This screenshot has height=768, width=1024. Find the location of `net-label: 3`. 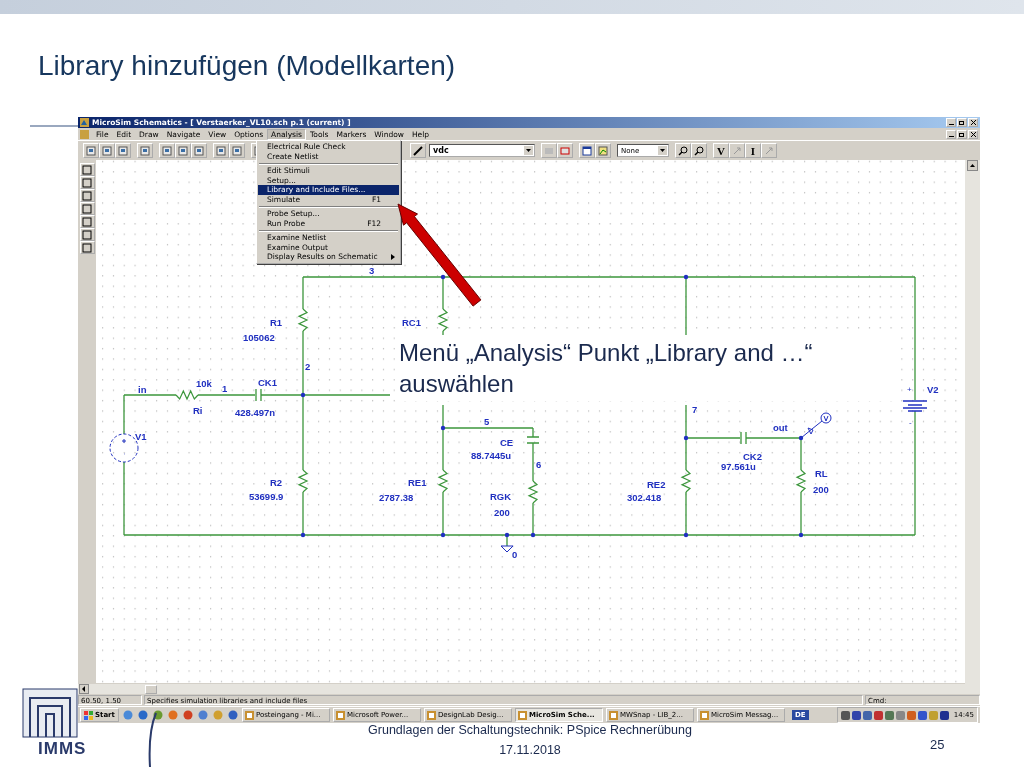

net-label: 3 is located at coordinates (372, 270).